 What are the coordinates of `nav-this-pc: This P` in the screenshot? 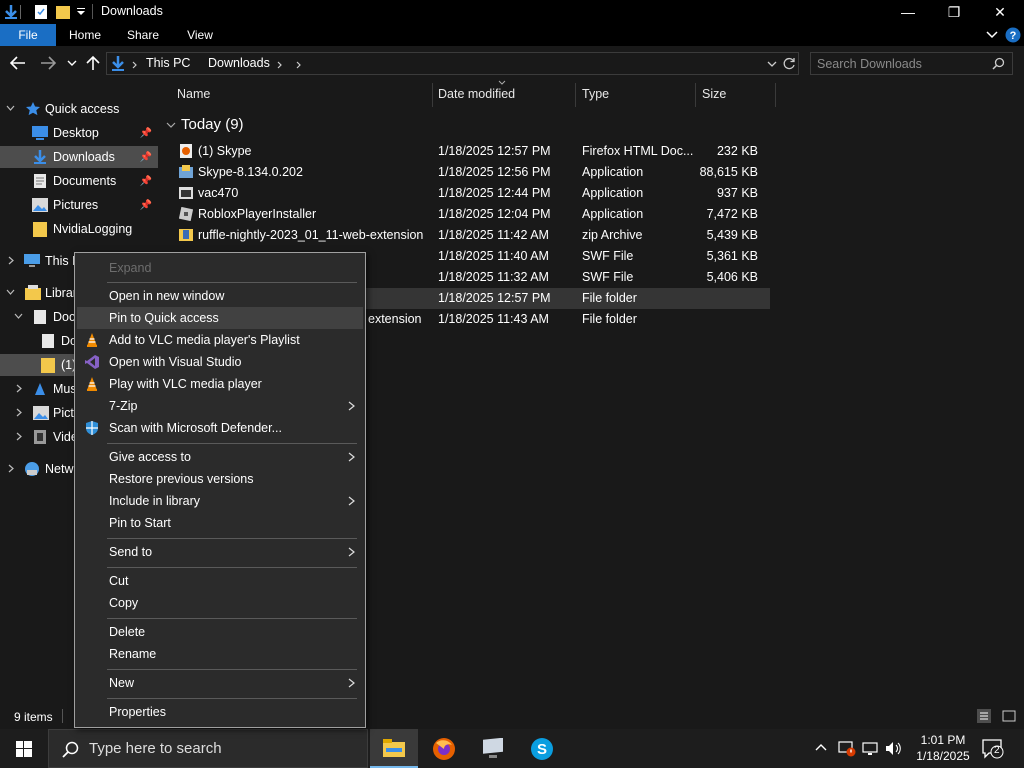 It's located at (40, 261).